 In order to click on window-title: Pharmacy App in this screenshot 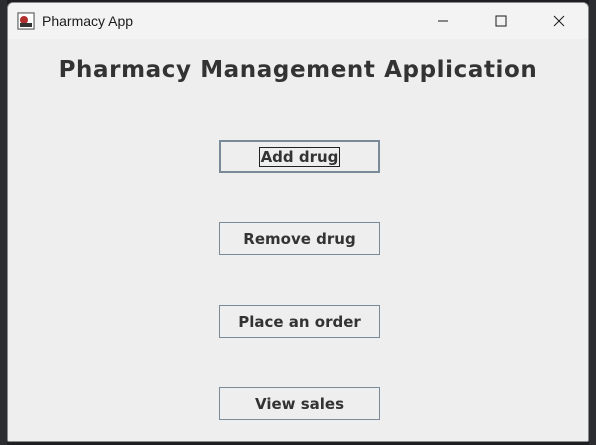, I will do `click(88, 21)`.